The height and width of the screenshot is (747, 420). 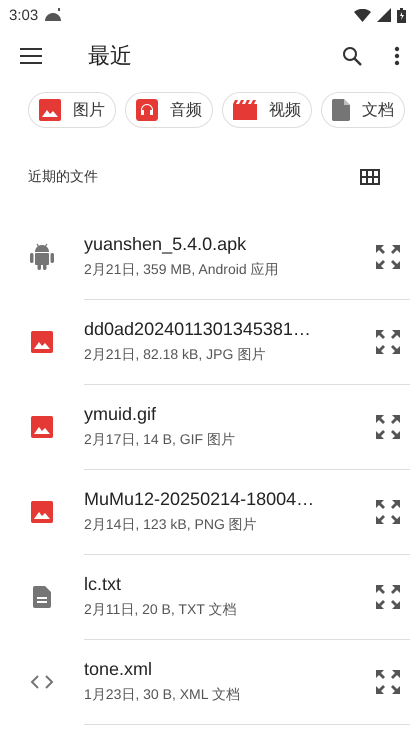 I want to click on android-notification-icon, so click(x=53, y=15).